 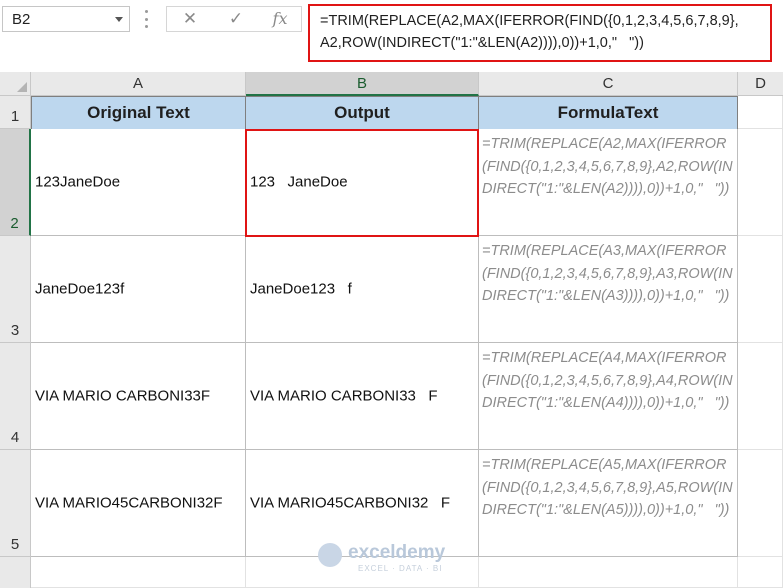 What do you see at coordinates (15, 182) in the screenshot?
I see `row-header-2: 2` at bounding box center [15, 182].